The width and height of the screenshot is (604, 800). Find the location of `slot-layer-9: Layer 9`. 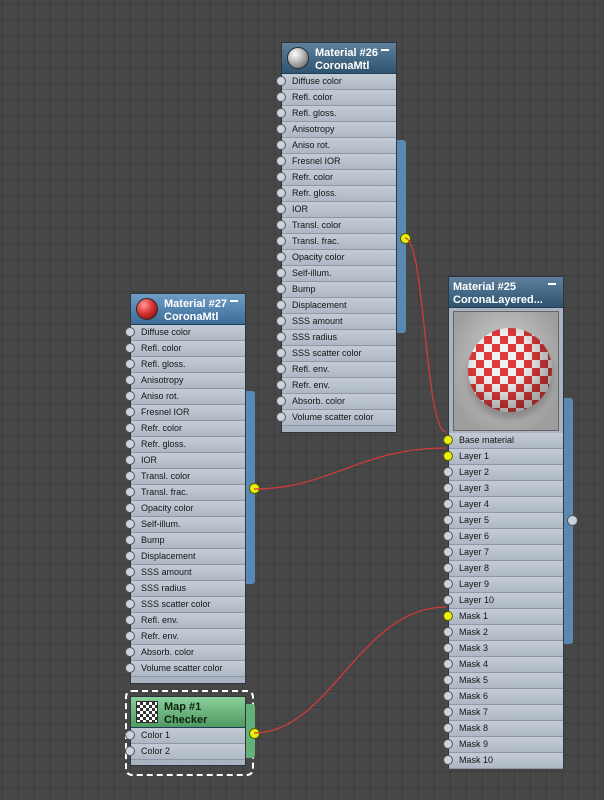

slot-layer-9: Layer 9 is located at coordinates (503, 585).